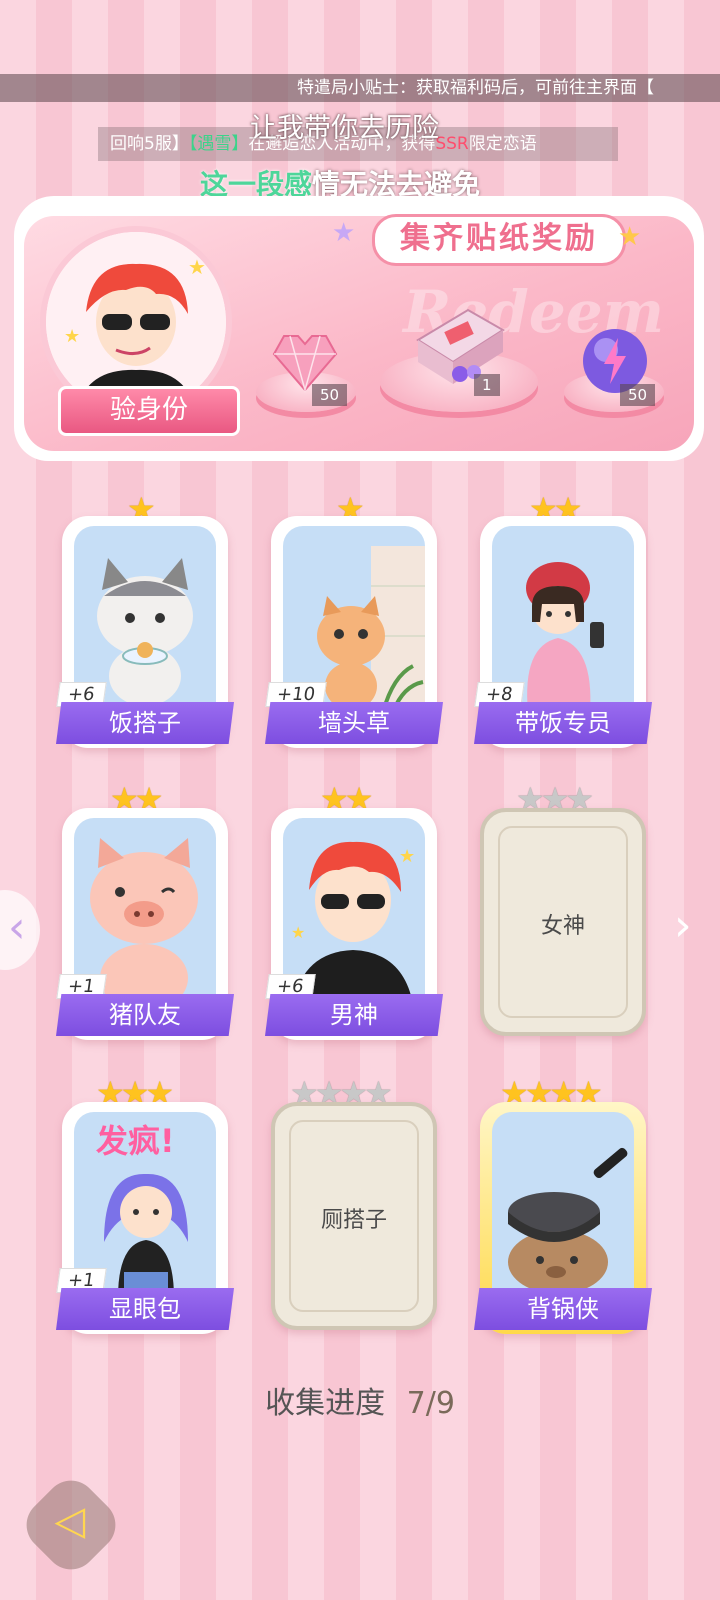 This screenshot has height=1600, width=720. What do you see at coordinates (353, 1220) in the screenshot?
I see `card-name: 厕搭子` at bounding box center [353, 1220].